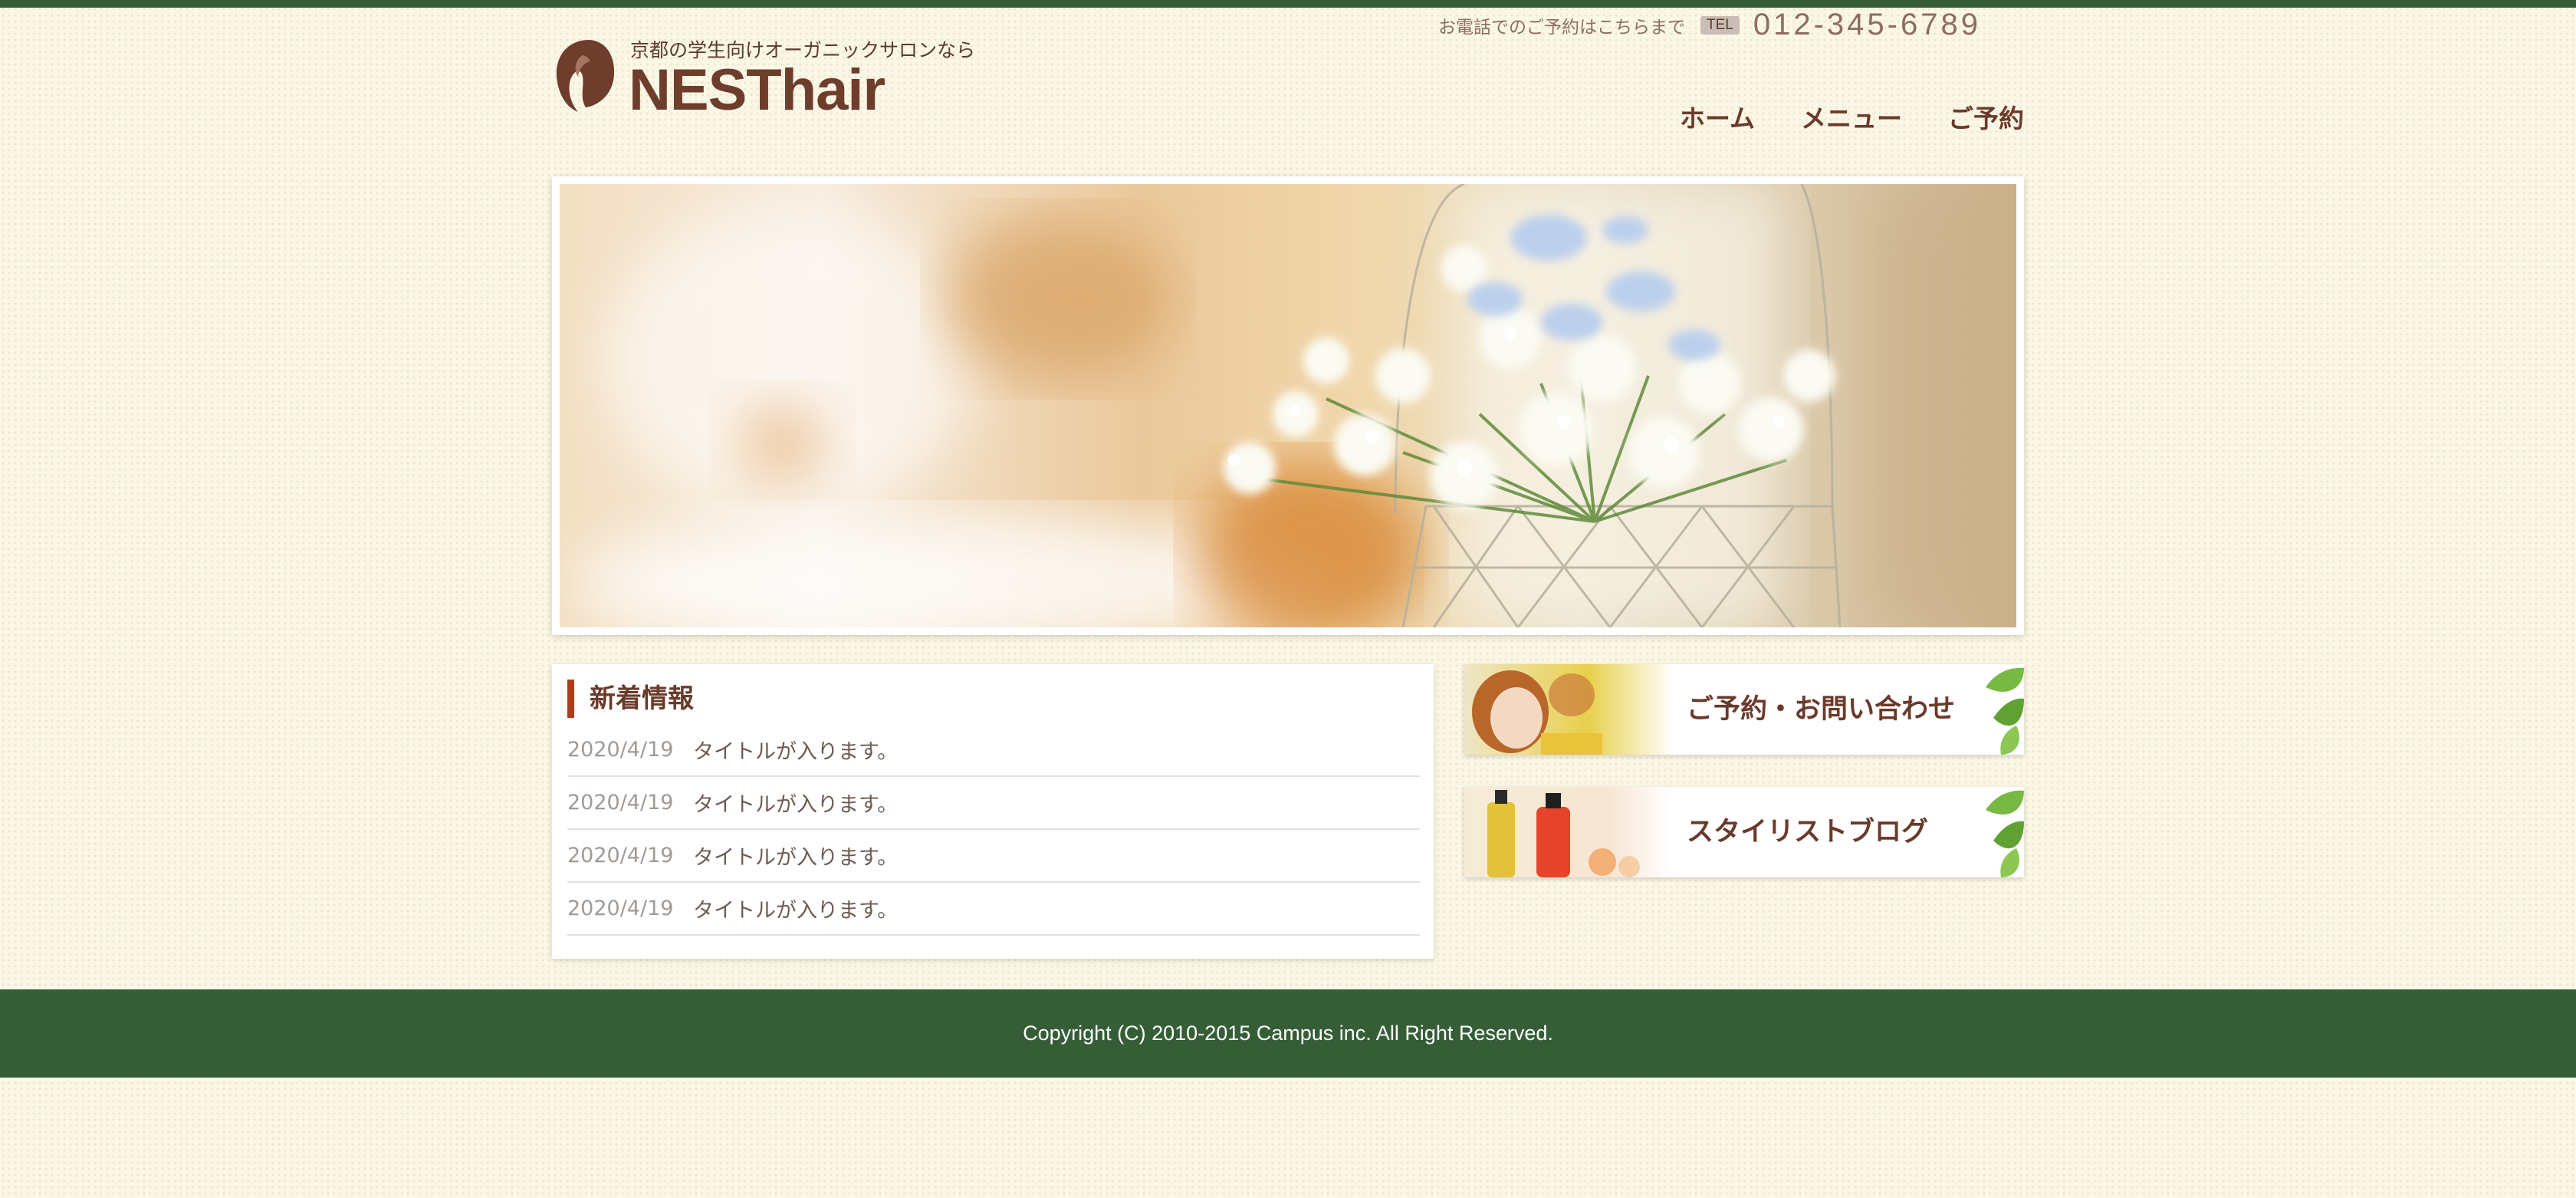 Image resolution: width=2576 pixels, height=1198 pixels. What do you see at coordinates (1720, 25) in the screenshot?
I see `tel-badge: TEL` at bounding box center [1720, 25].